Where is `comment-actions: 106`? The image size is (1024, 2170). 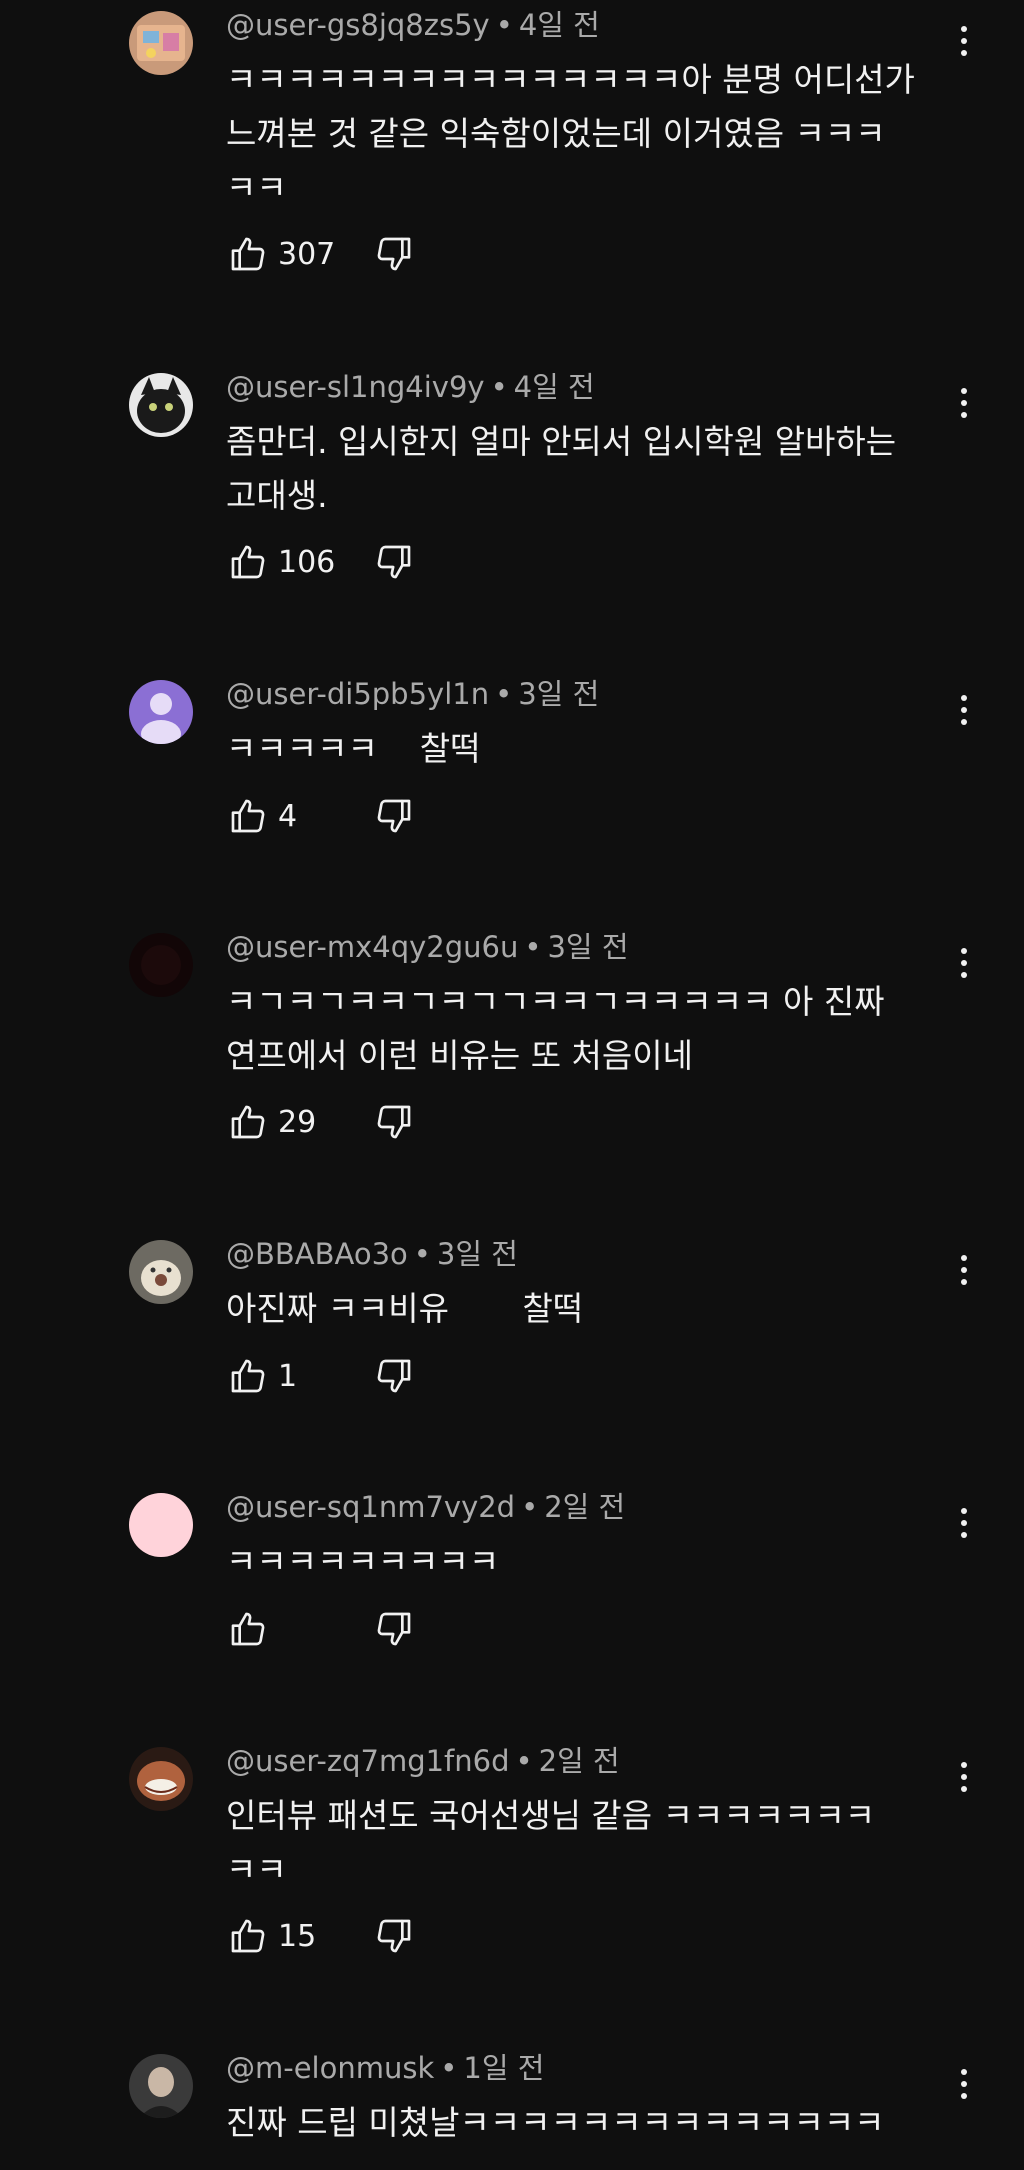
comment-actions: 106 is located at coordinates (321, 562).